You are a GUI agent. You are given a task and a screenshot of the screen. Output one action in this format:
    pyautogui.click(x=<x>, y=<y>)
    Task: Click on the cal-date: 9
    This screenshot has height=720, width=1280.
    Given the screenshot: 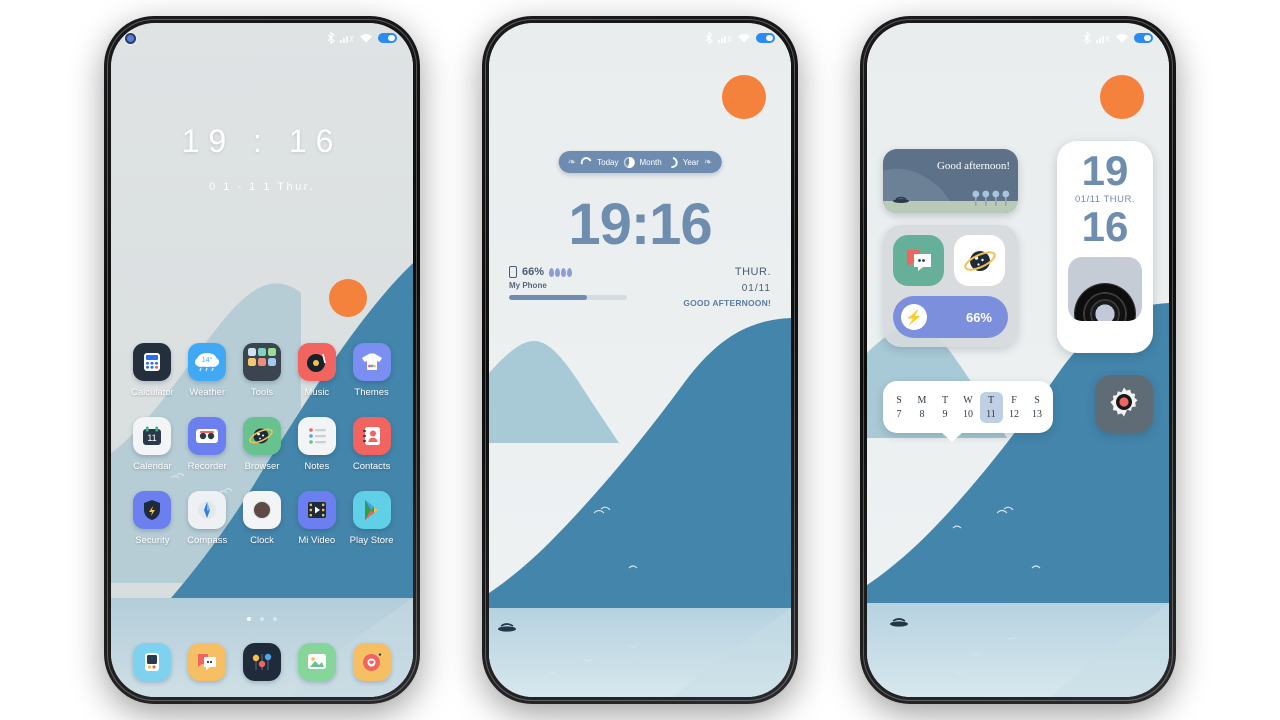 What is the action you would take?
    pyautogui.click(x=945, y=414)
    